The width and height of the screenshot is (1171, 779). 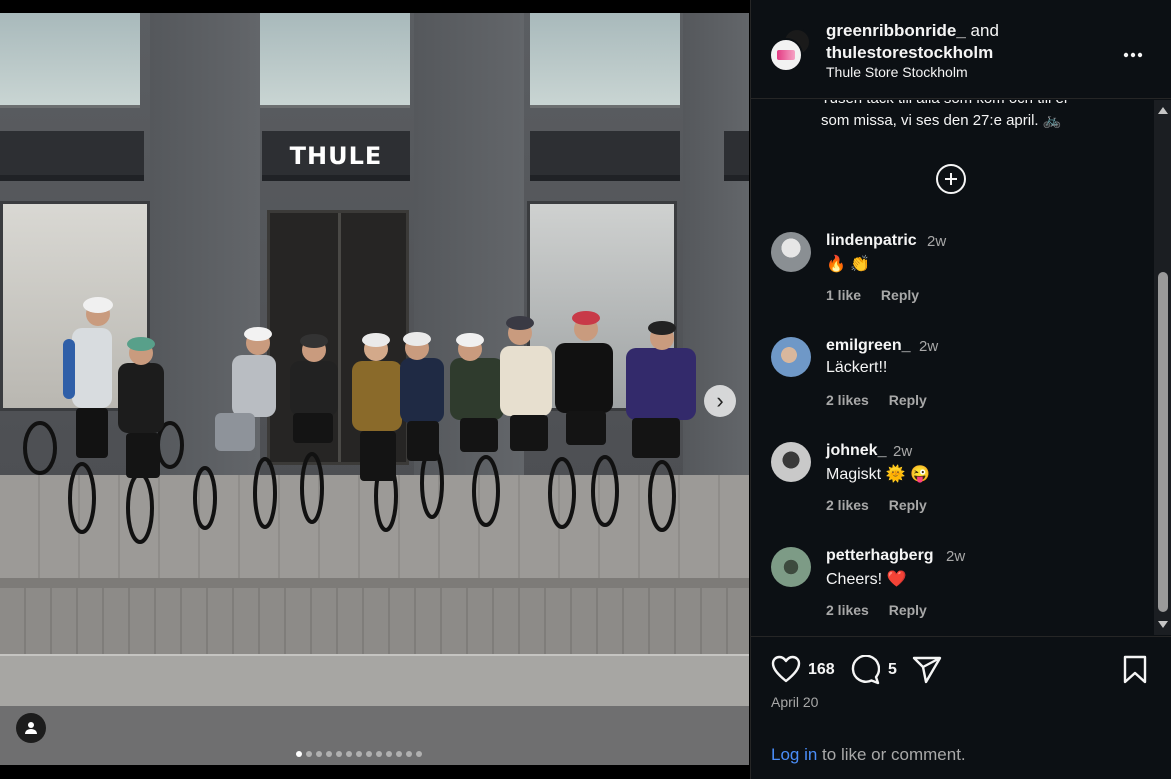 I want to click on comment-username: johnek_ 2w, so click(x=869, y=451).